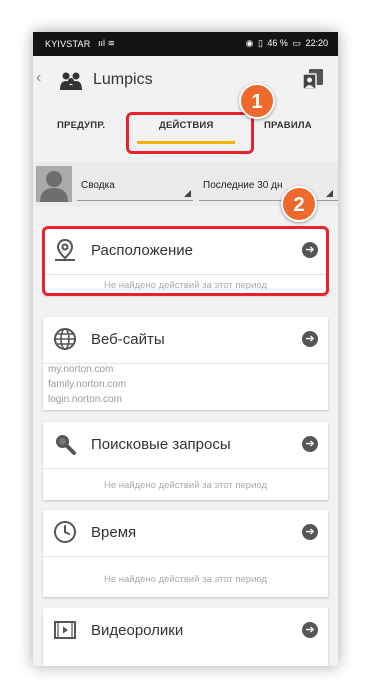 This screenshot has height=700, width=371. I want to click on child-profile-icon, so click(313, 79).